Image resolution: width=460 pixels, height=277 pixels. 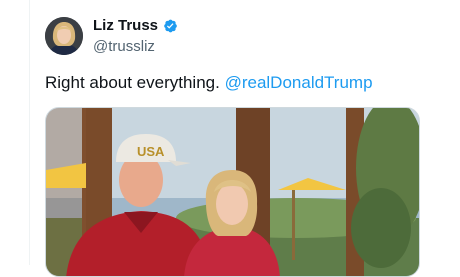 I want to click on author-name-row: Liz Truss, so click(x=135, y=26).